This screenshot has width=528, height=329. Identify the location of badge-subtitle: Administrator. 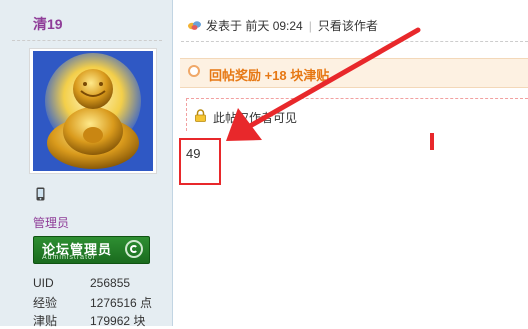
(69, 257).